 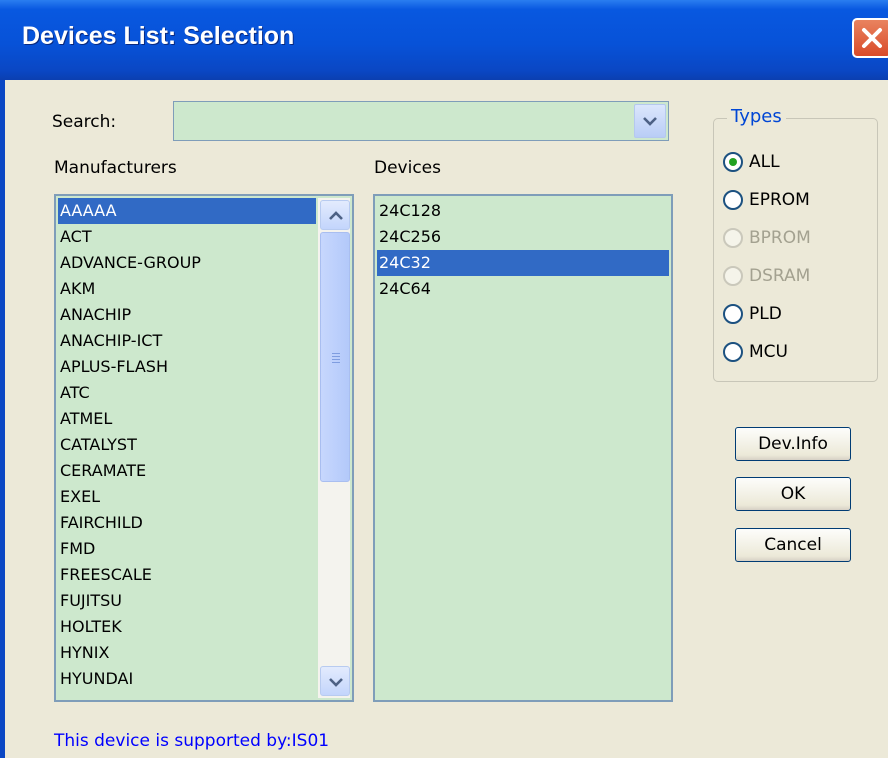 What do you see at coordinates (187, 367) in the screenshot?
I see `manufacturer-item: APLUS-FLASH` at bounding box center [187, 367].